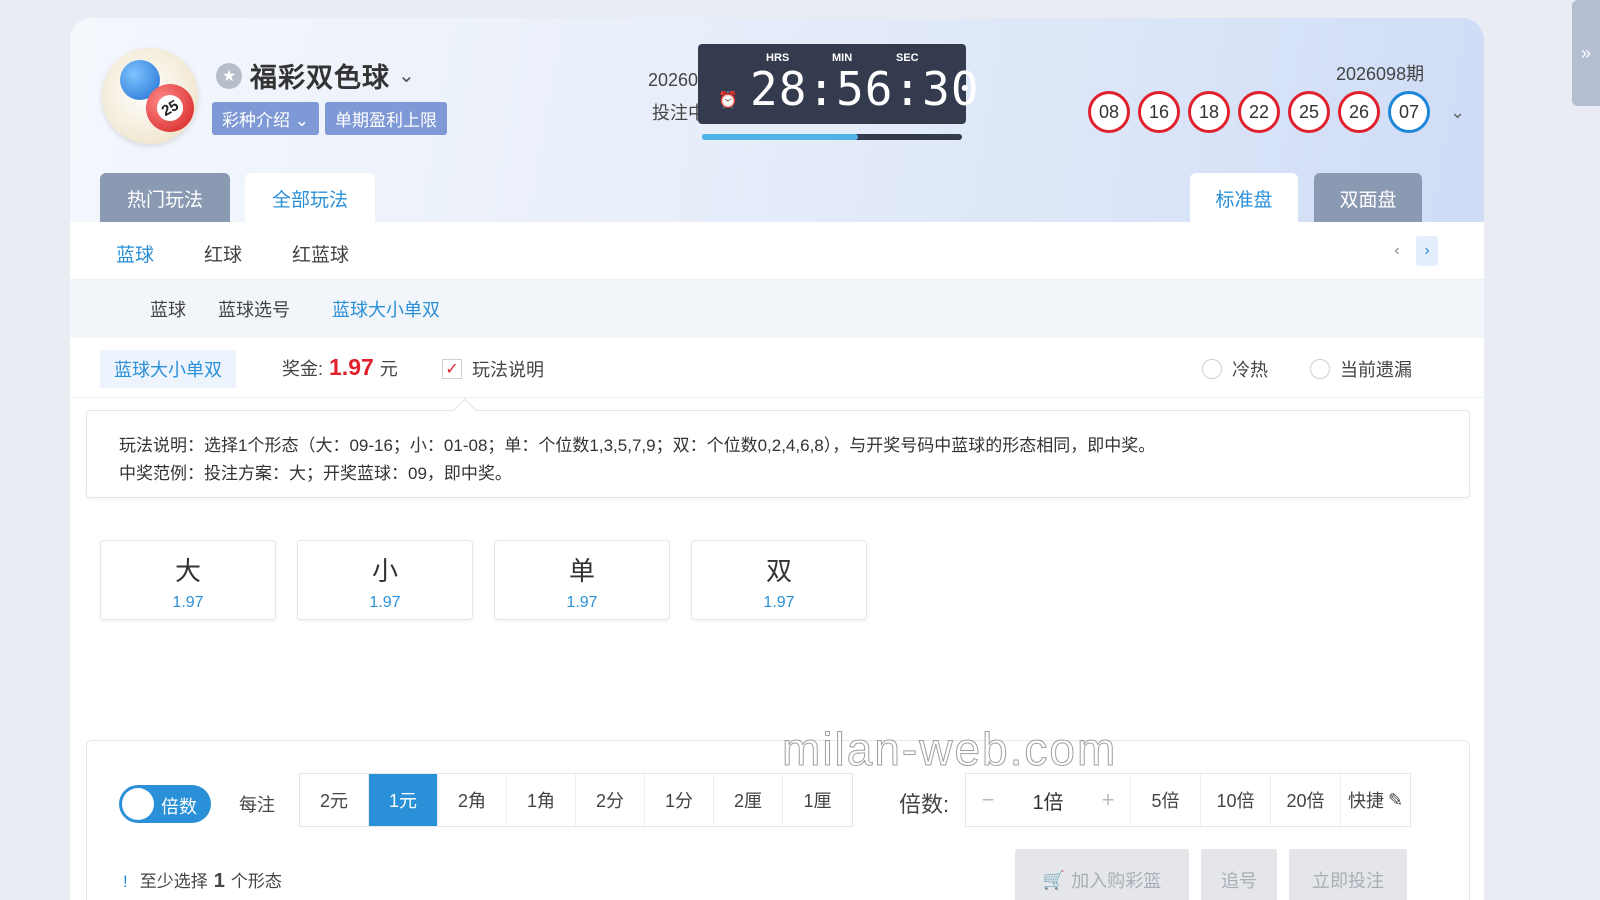  What do you see at coordinates (817, 800) in the screenshot?
I see `unit-option: 1厘` at bounding box center [817, 800].